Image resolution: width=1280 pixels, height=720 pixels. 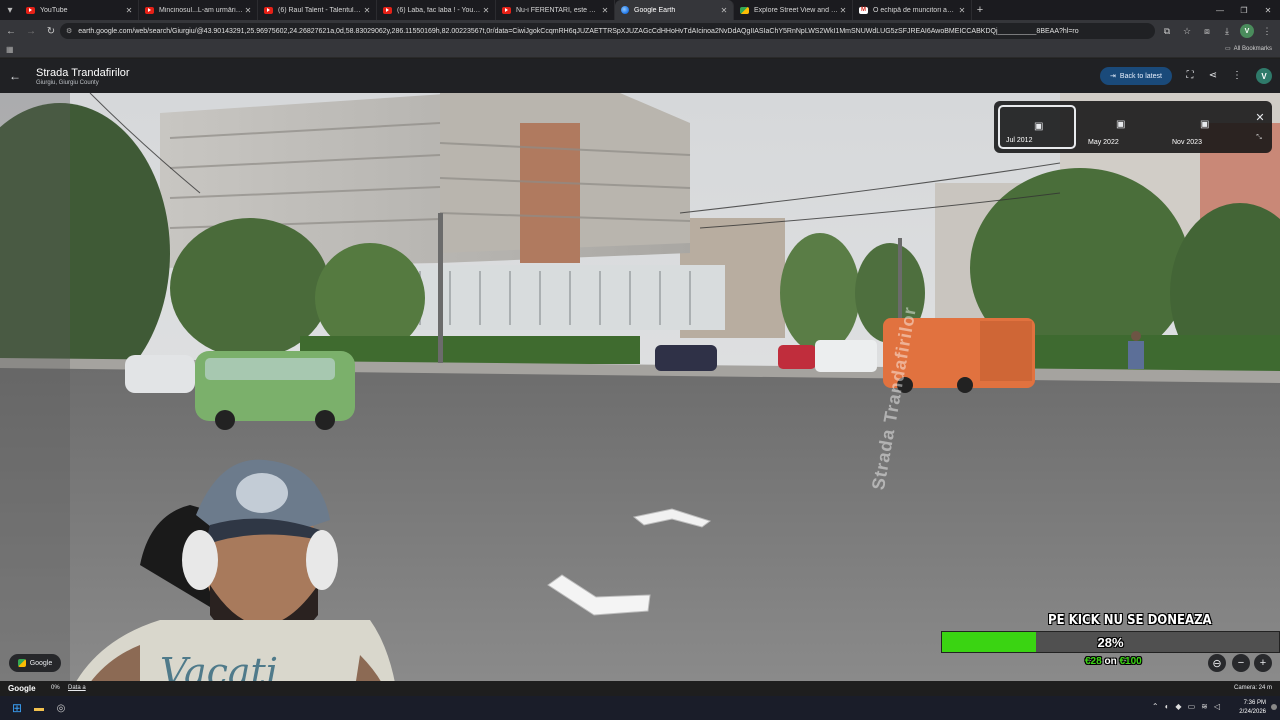 I want to click on extensions-icon: ⧈, so click(x=1207, y=31).